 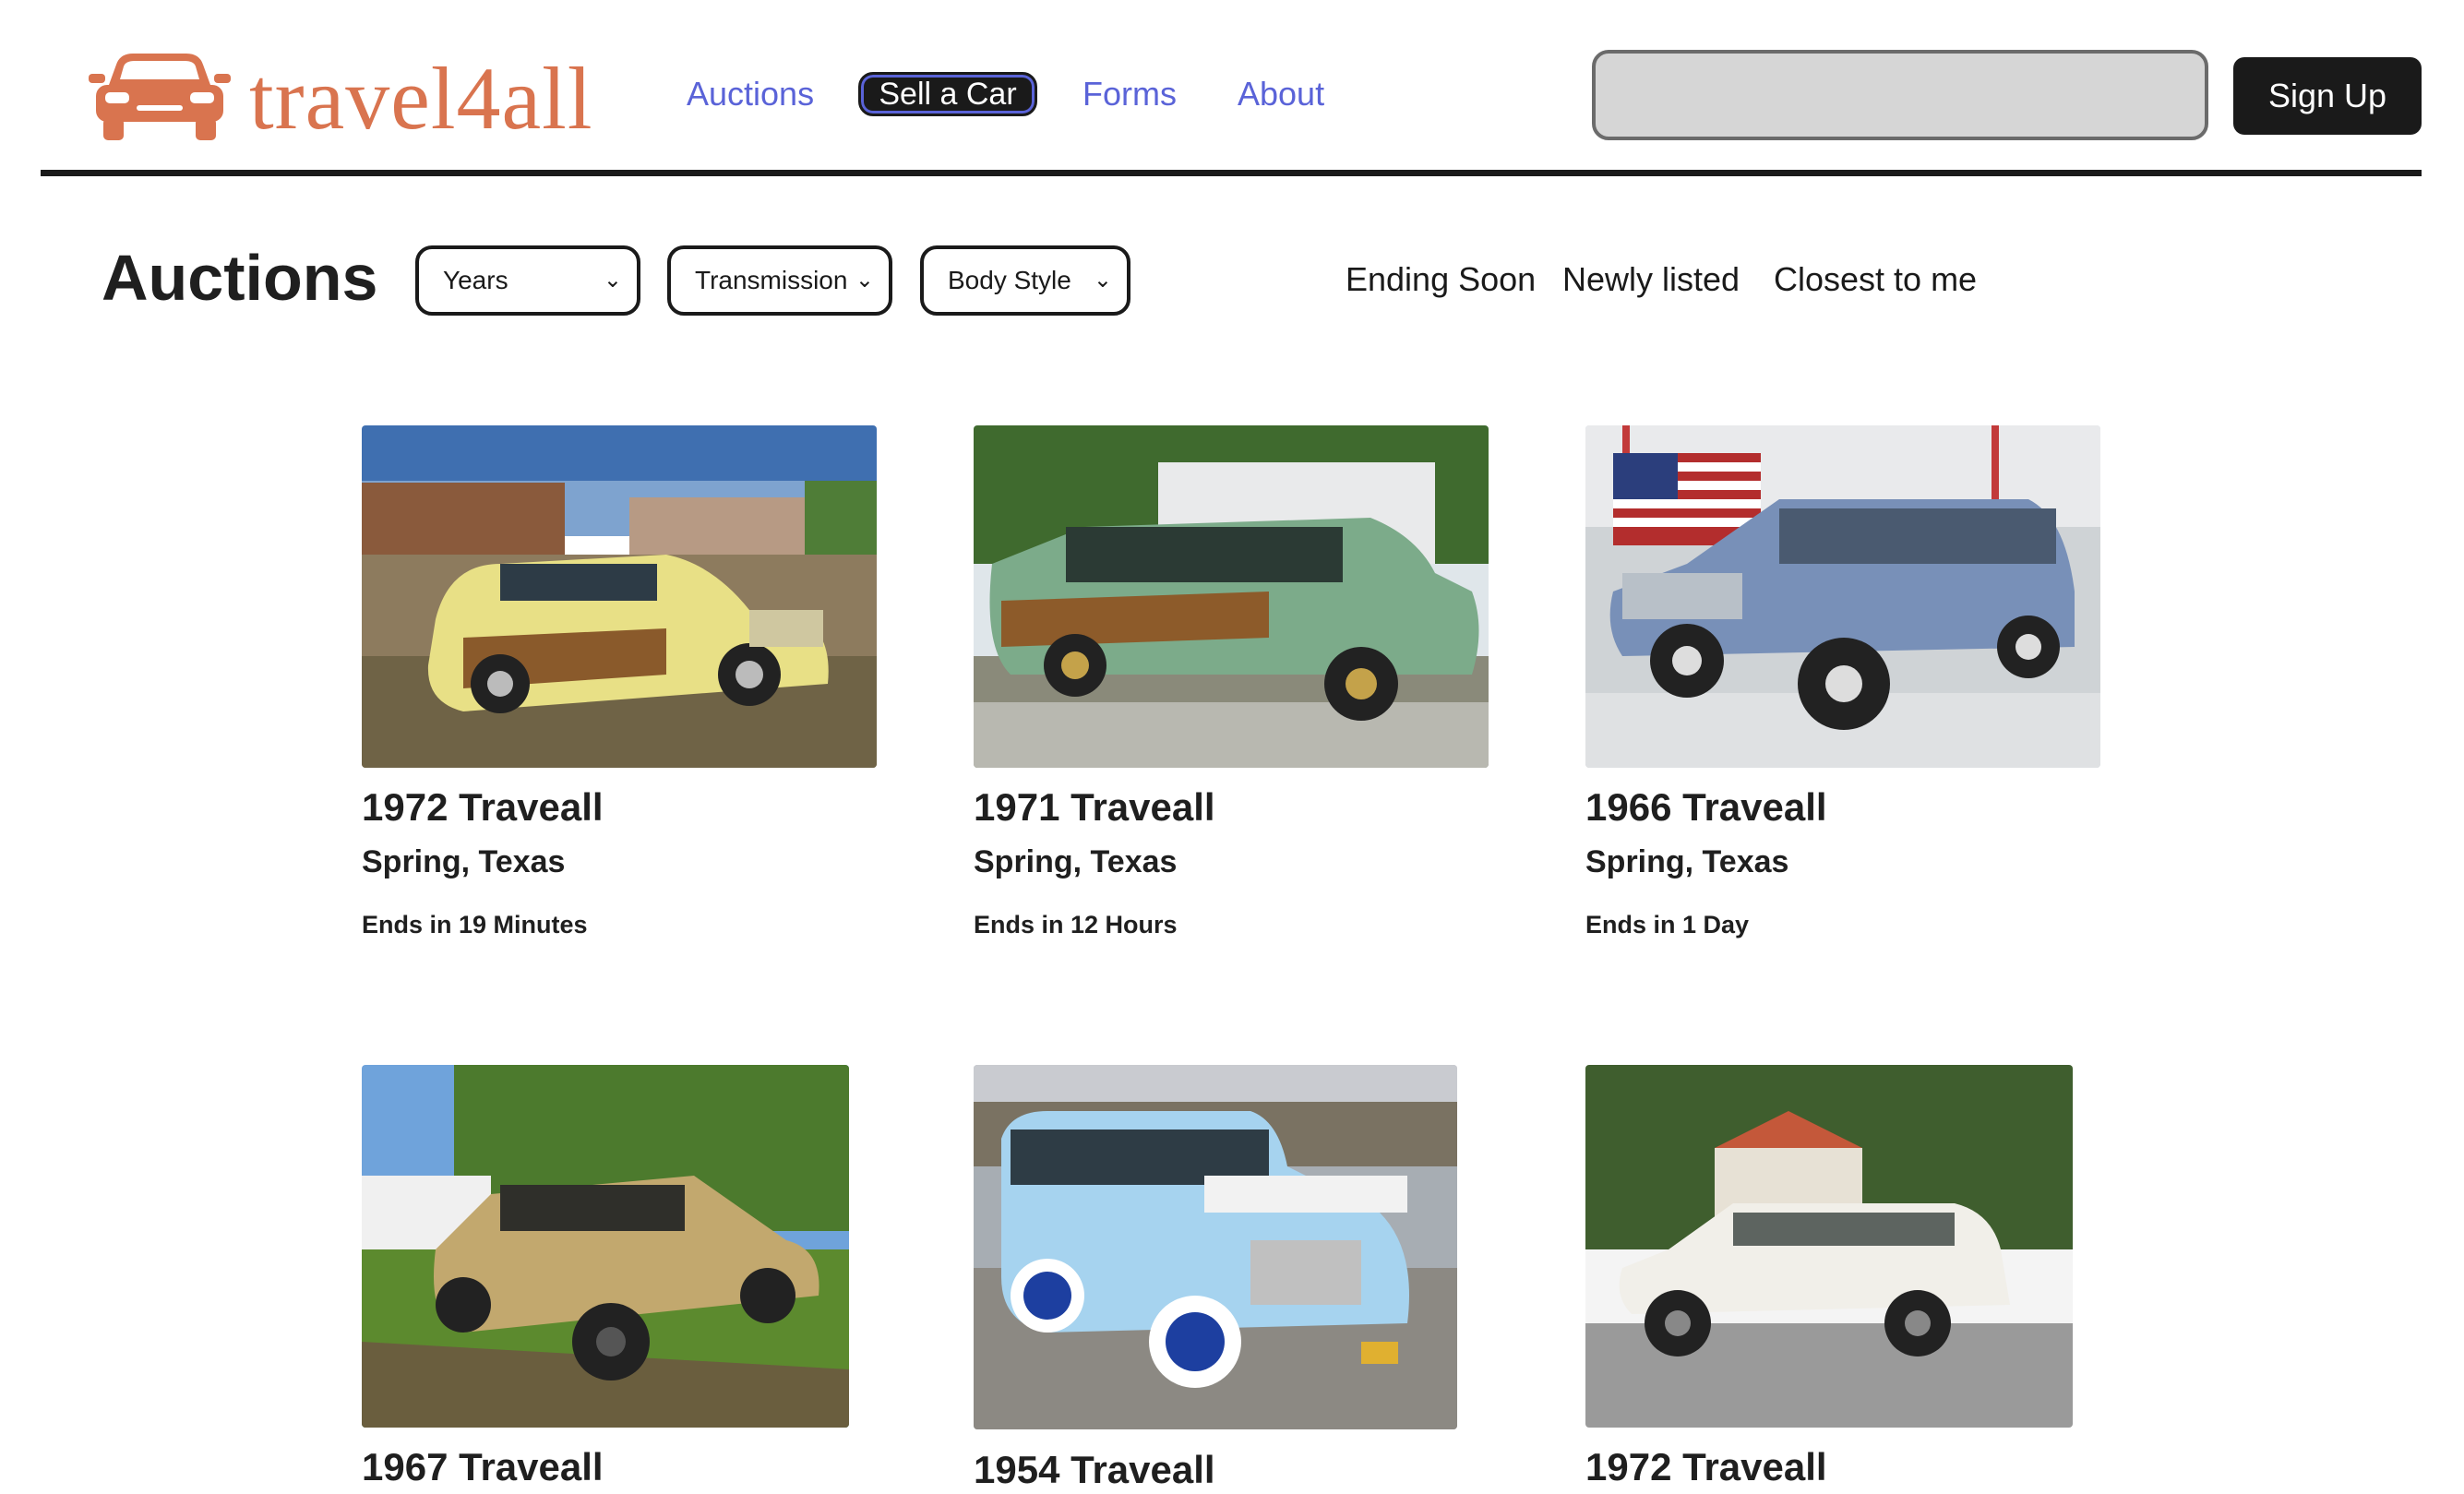 I want to click on listing-title: 1971 Traveall, so click(x=1094, y=807).